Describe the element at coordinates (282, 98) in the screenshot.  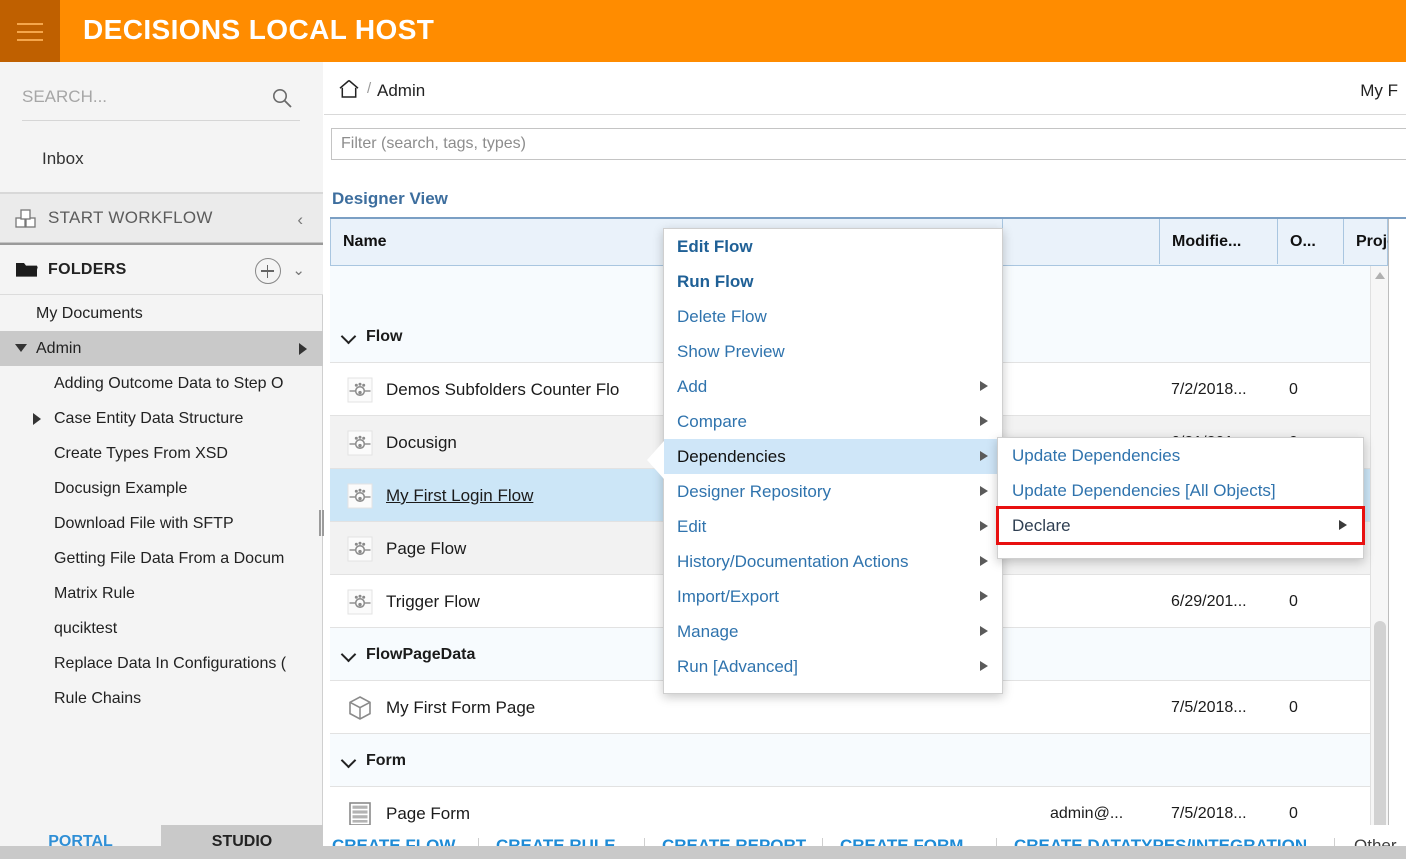
I see `search-icon` at that location.